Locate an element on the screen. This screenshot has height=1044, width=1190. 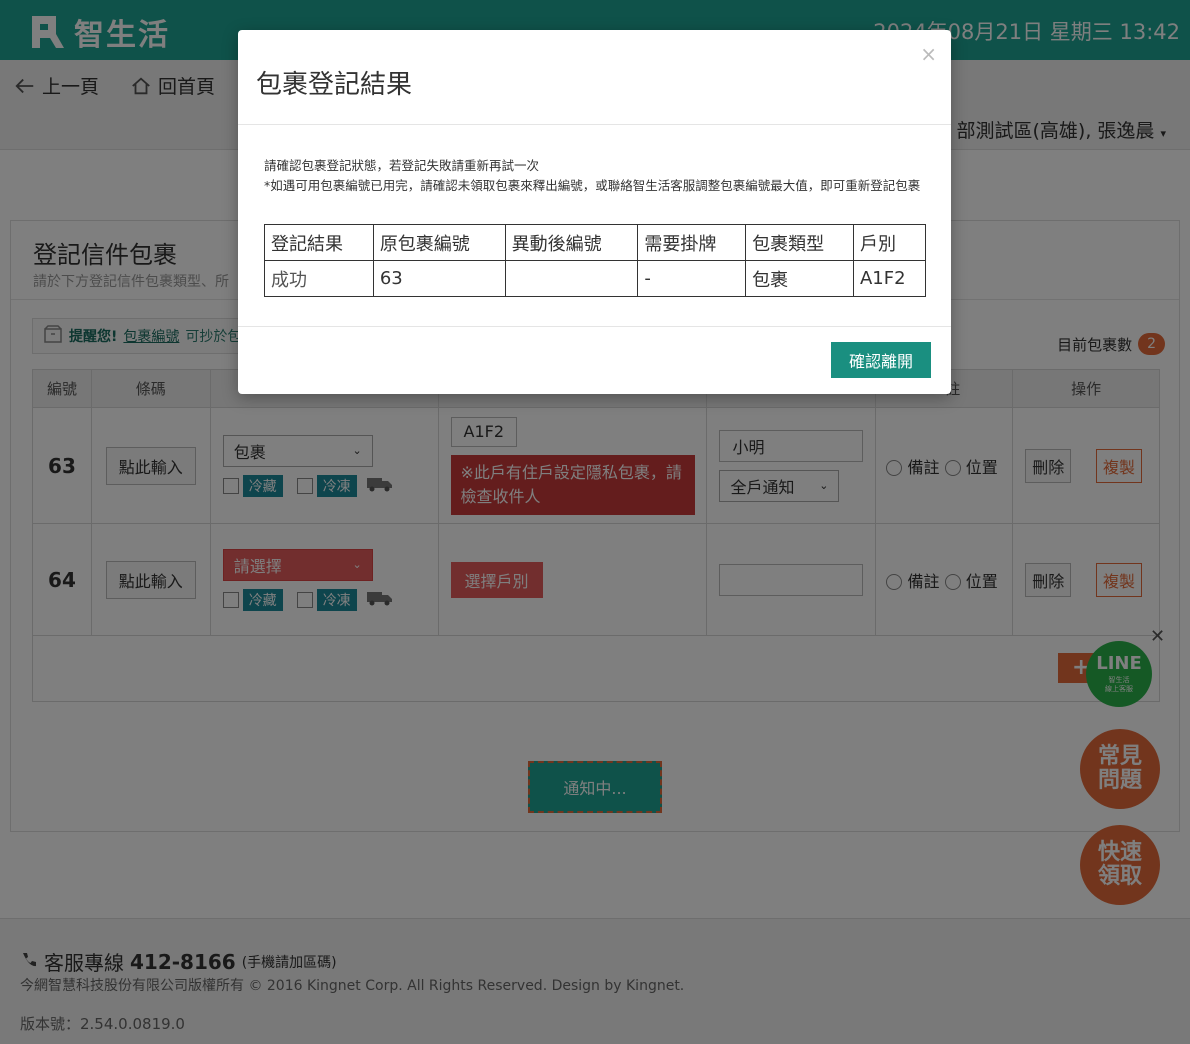
result-row: 成功 63 - 包裹 A1F2 is located at coordinates (595, 278).